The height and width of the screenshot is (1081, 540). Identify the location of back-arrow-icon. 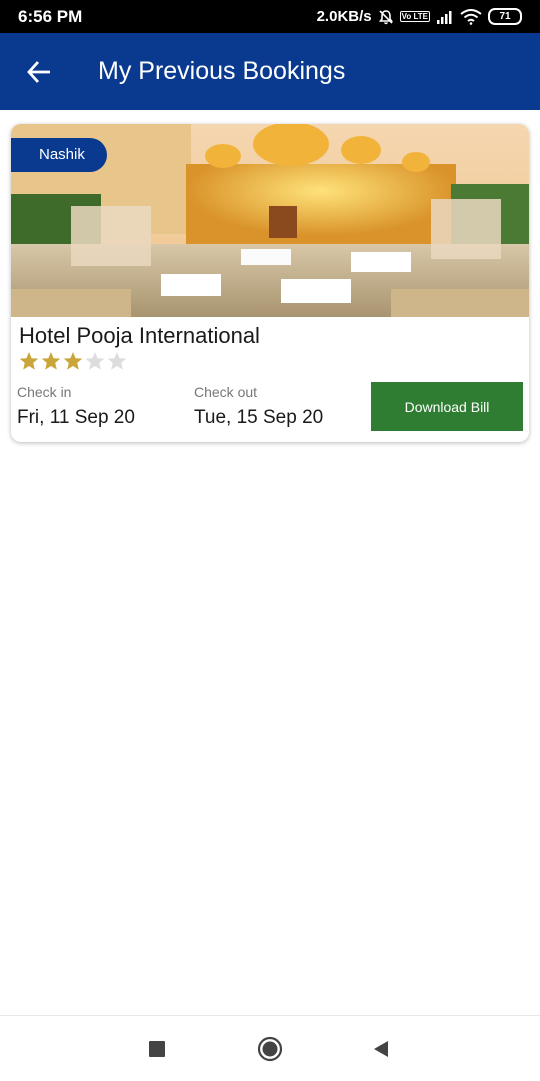
(39, 72).